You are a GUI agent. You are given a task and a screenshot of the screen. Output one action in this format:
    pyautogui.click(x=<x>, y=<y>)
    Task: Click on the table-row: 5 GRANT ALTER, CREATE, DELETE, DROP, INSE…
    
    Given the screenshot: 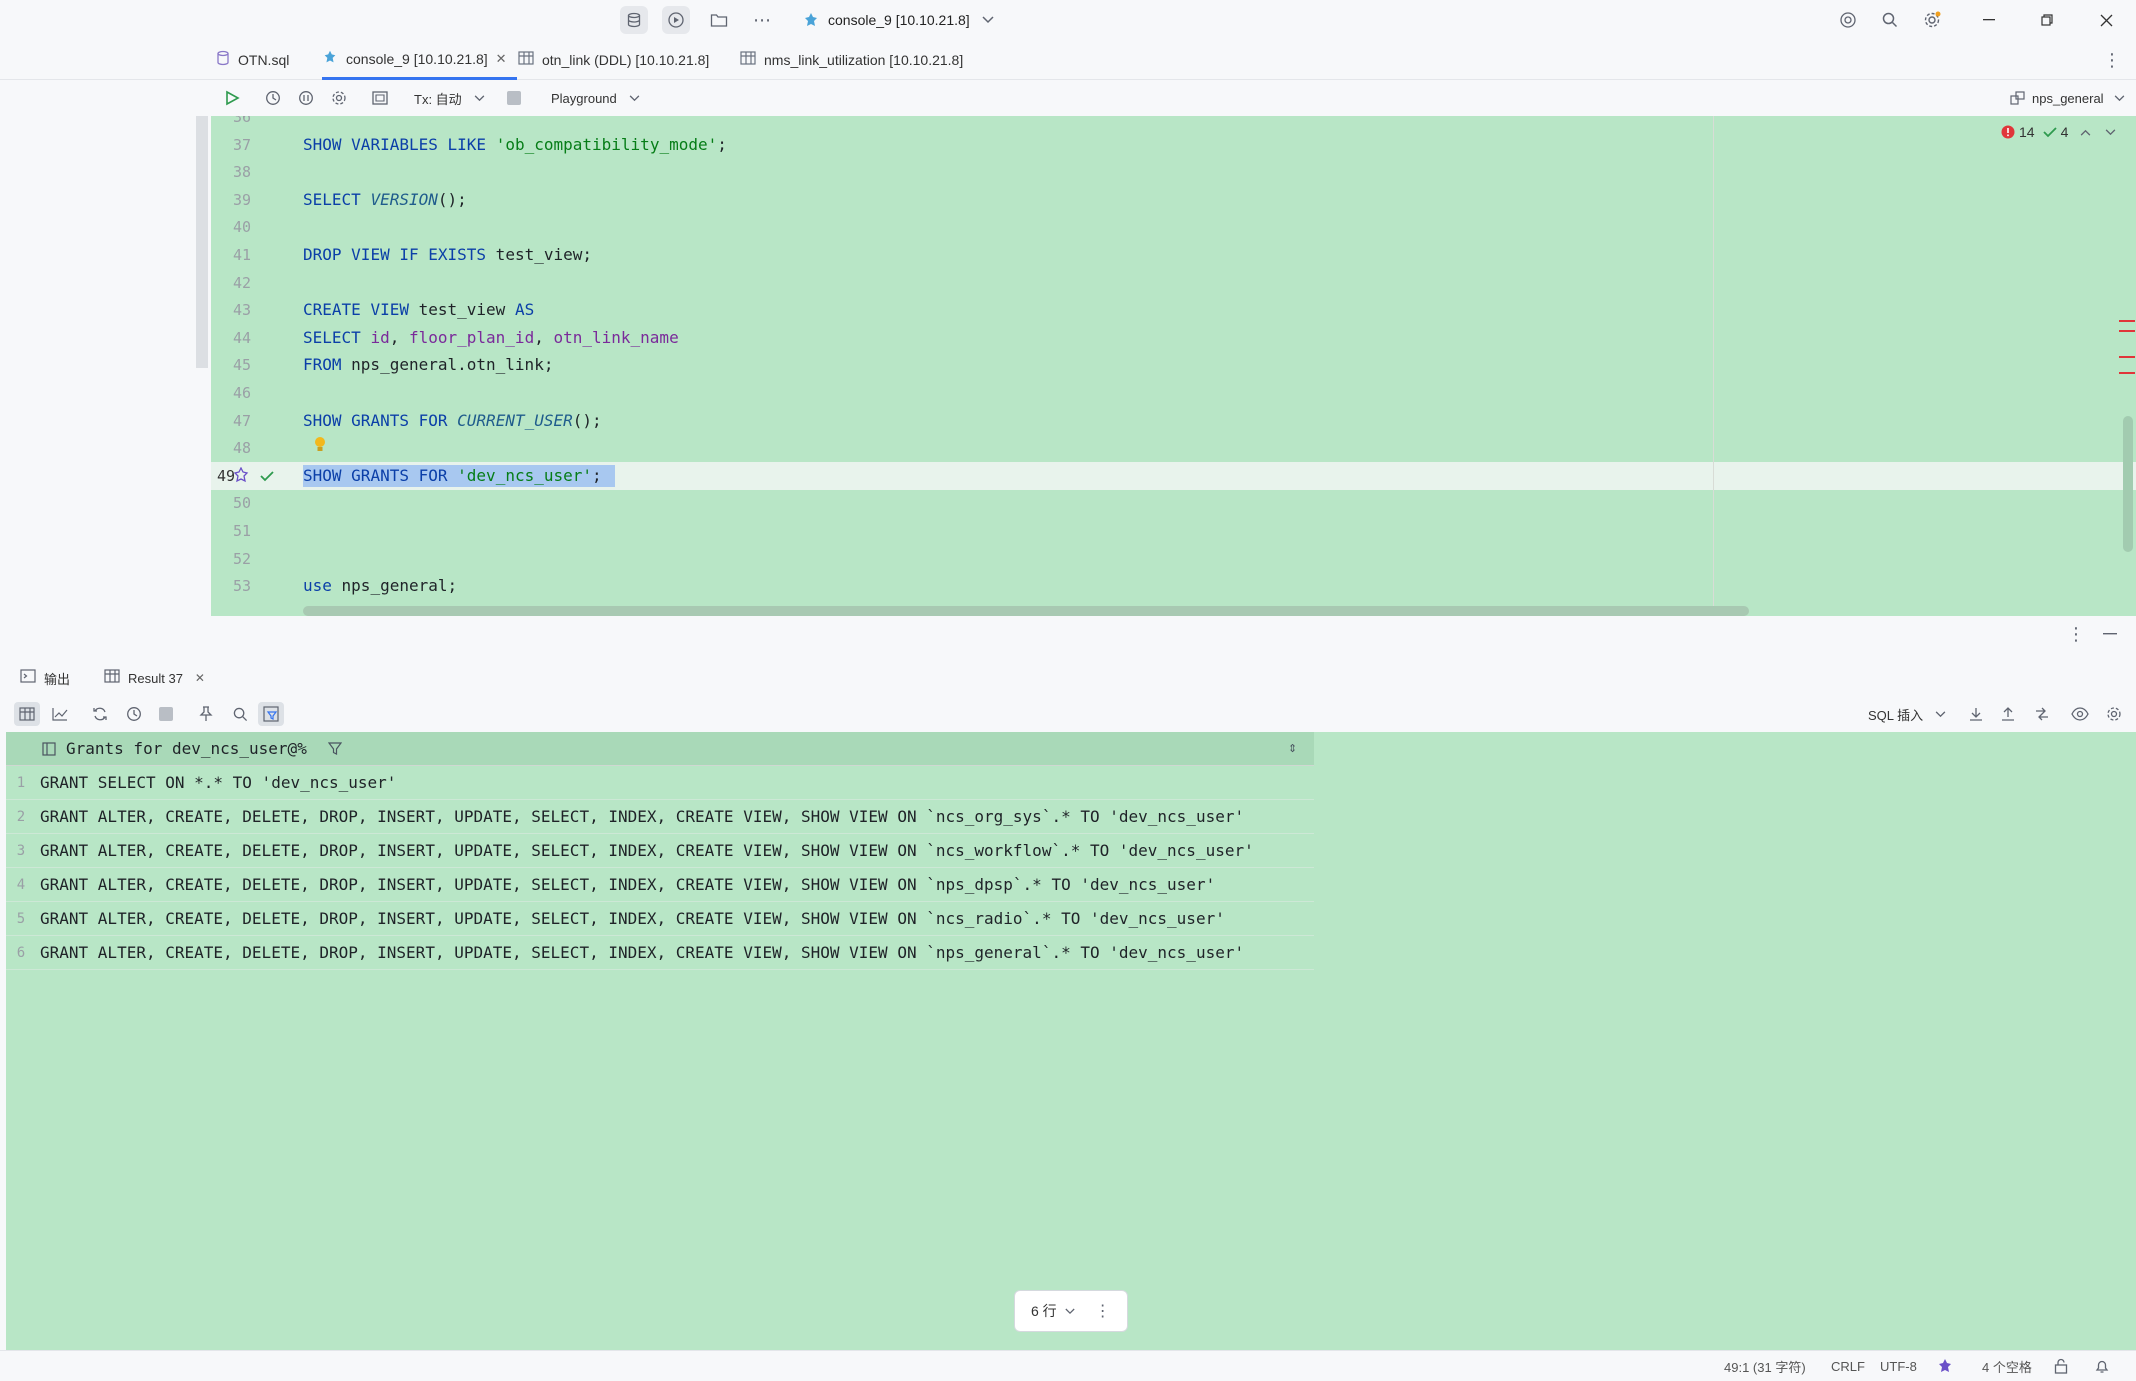 What is the action you would take?
    pyautogui.click(x=660, y=919)
    